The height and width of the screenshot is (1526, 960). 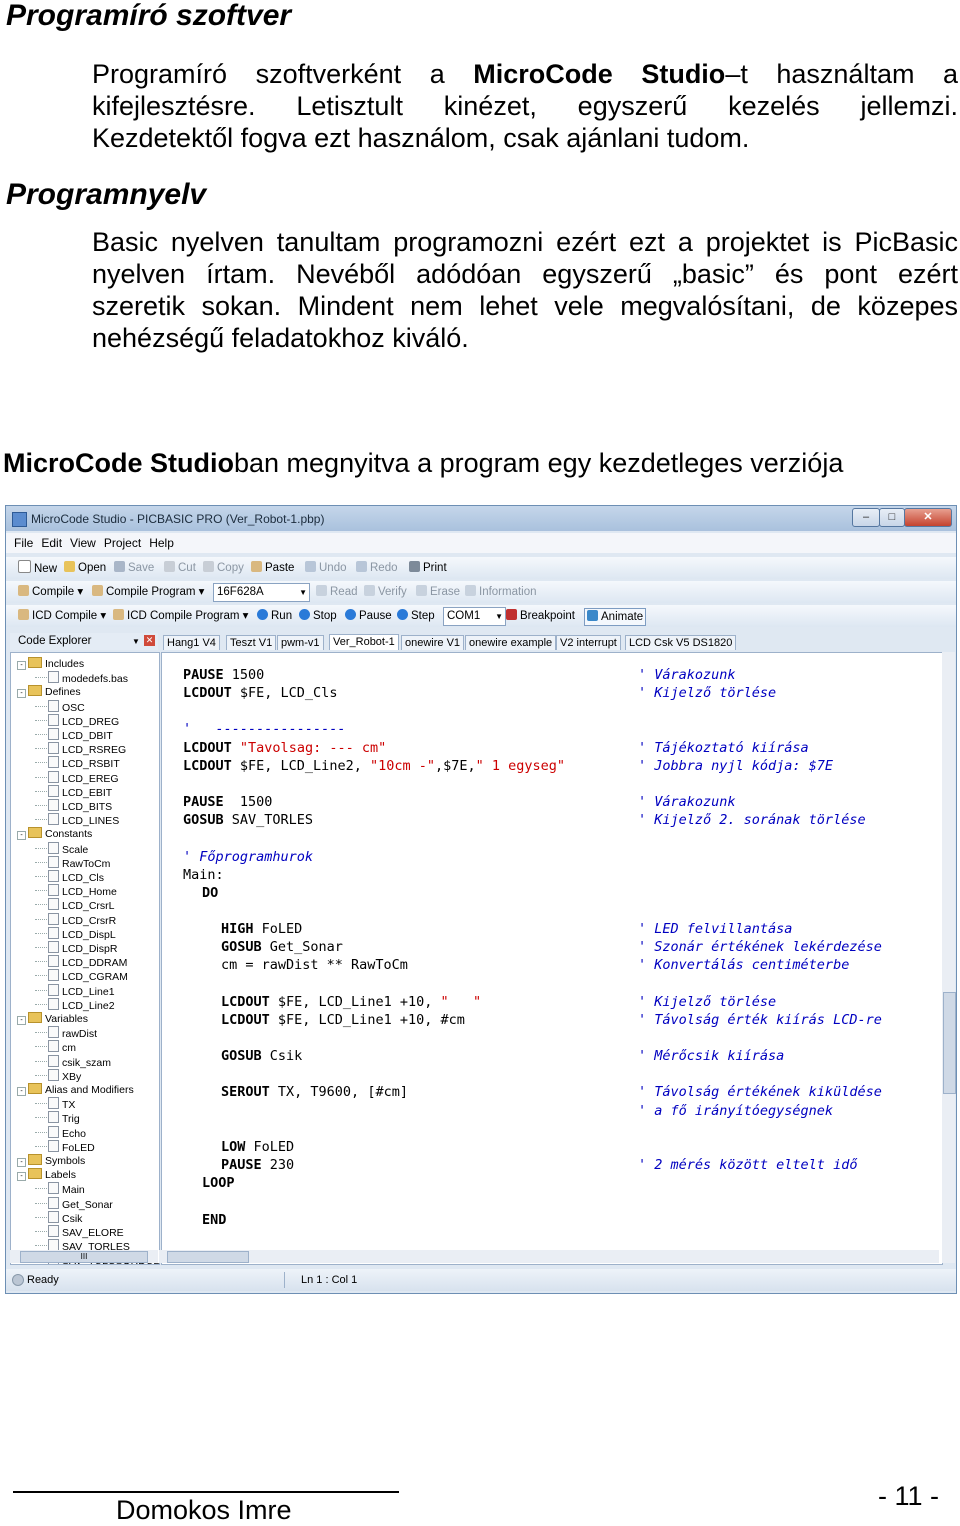 I want to click on tree-item: Main, so click(x=60, y=1189).